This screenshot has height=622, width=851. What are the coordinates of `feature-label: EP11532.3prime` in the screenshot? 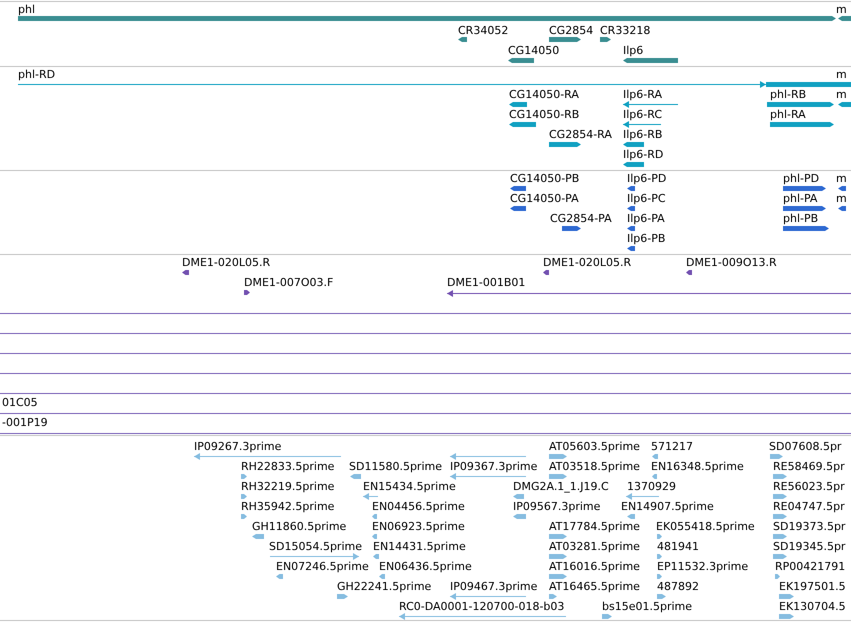 It's located at (702, 566).